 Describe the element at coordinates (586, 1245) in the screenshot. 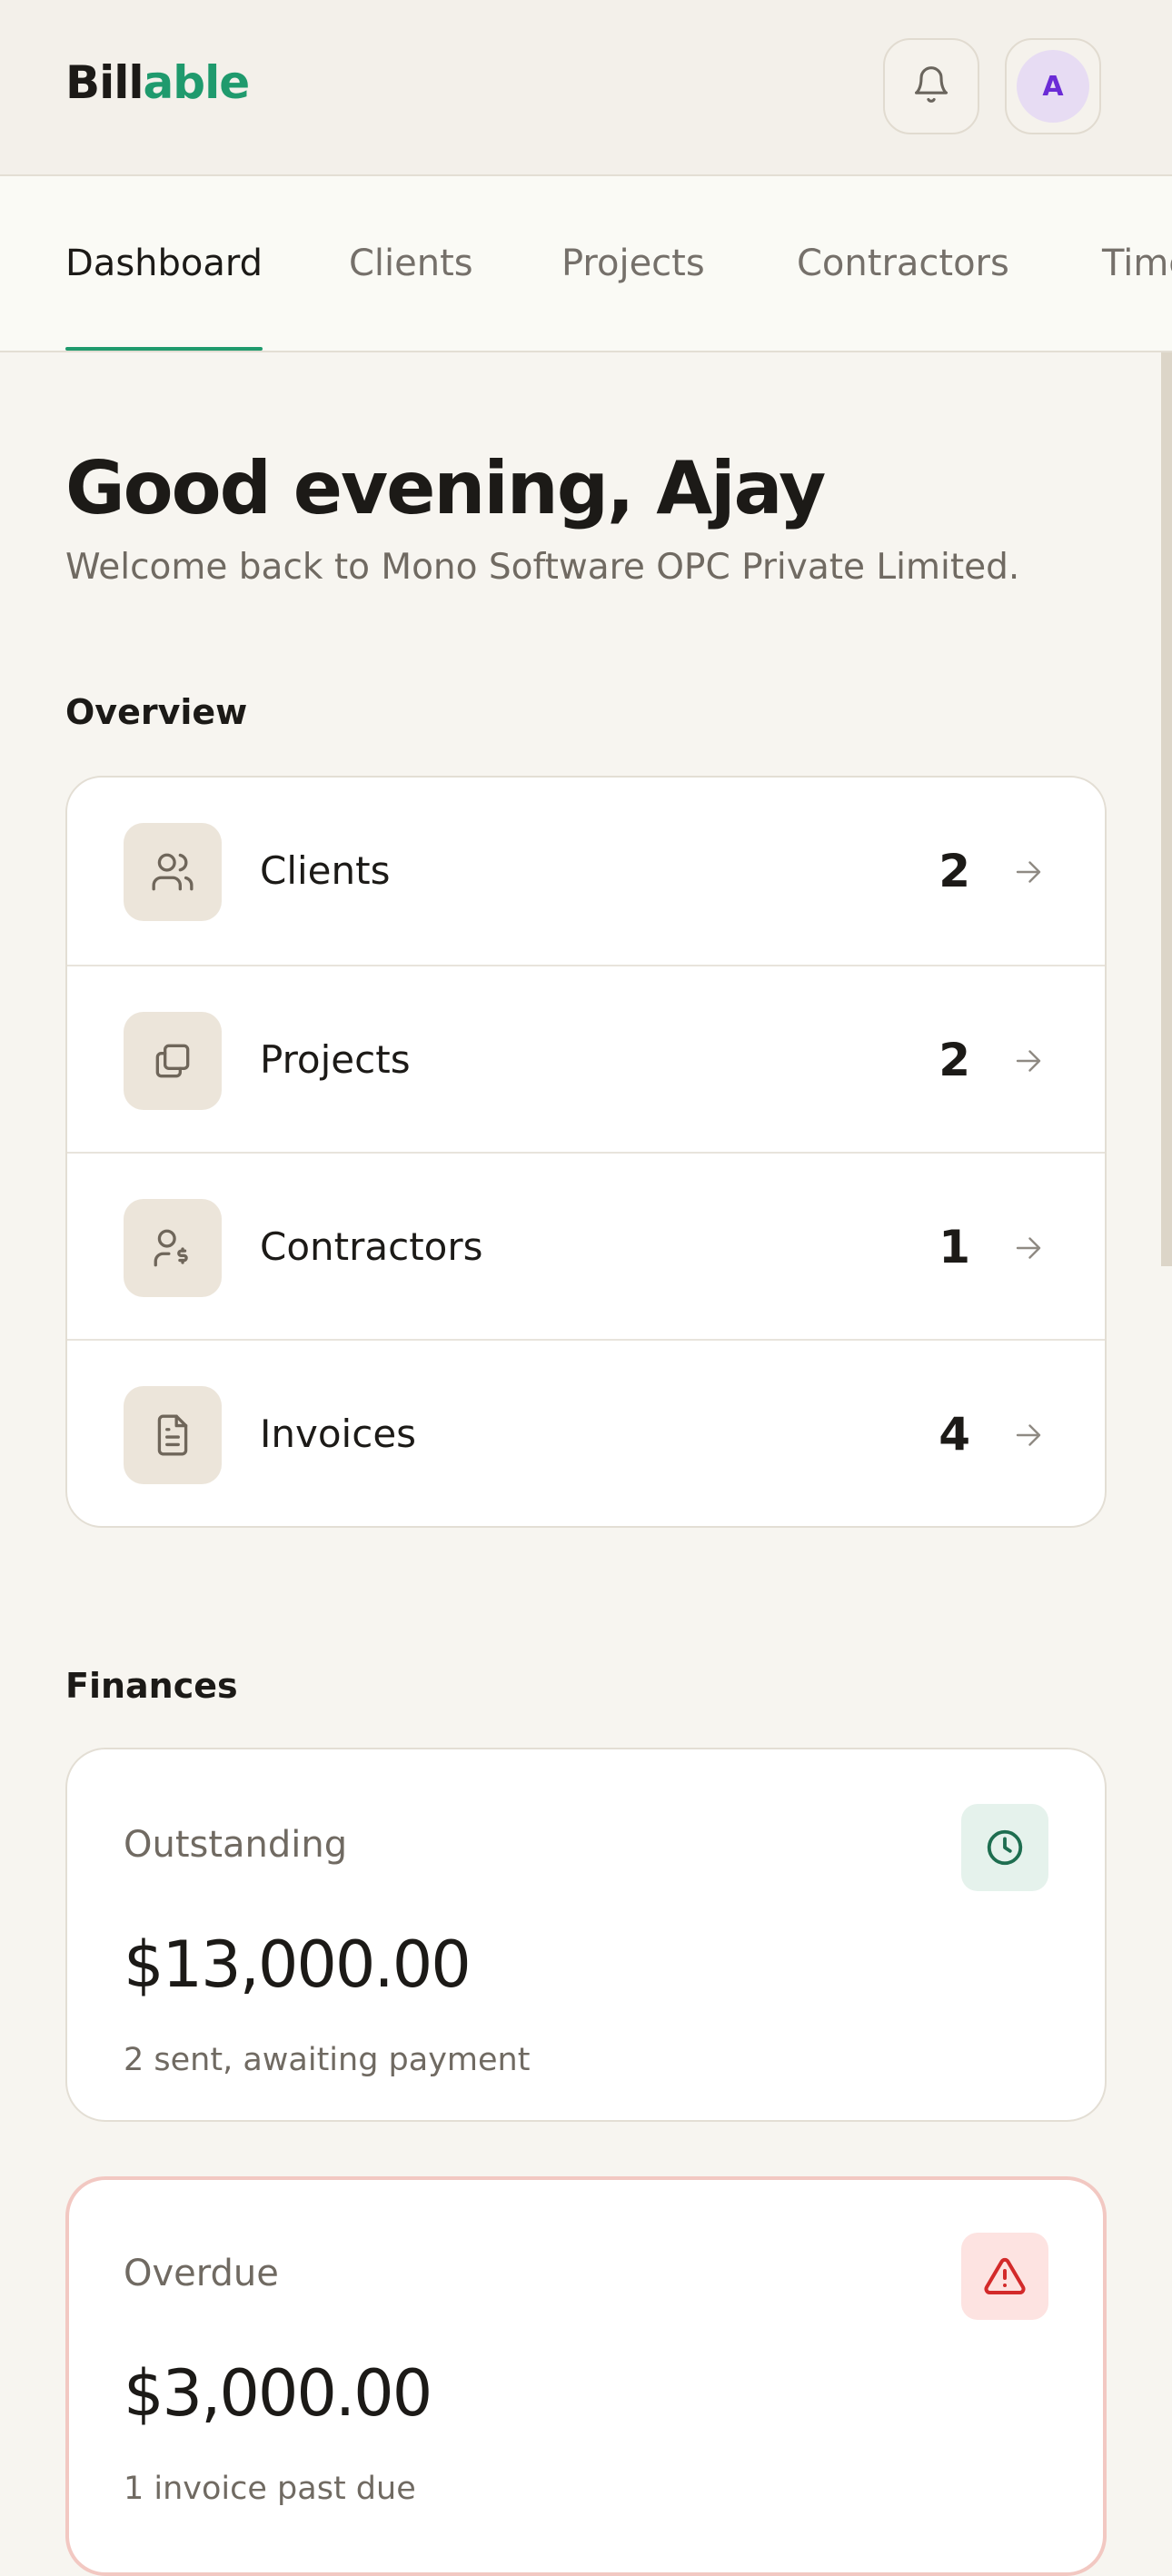

I see `overview-row-contractors: Contractors 1` at that location.